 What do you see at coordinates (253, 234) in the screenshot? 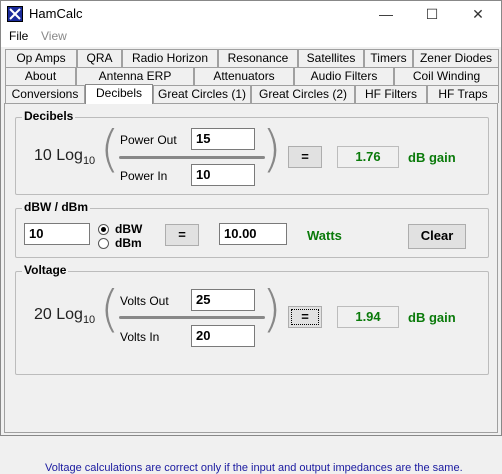
I see `watts-input: 10.00` at bounding box center [253, 234].